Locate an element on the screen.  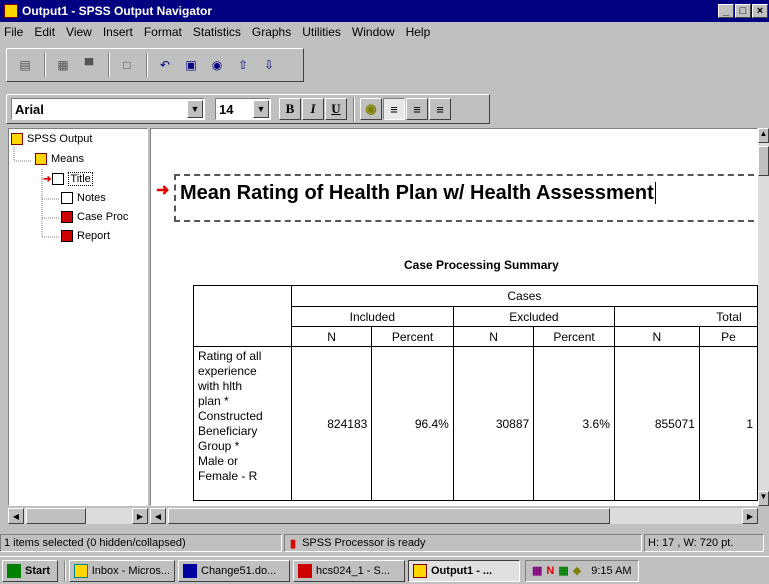
row-label-line: Female - R is located at coordinates (228, 476).